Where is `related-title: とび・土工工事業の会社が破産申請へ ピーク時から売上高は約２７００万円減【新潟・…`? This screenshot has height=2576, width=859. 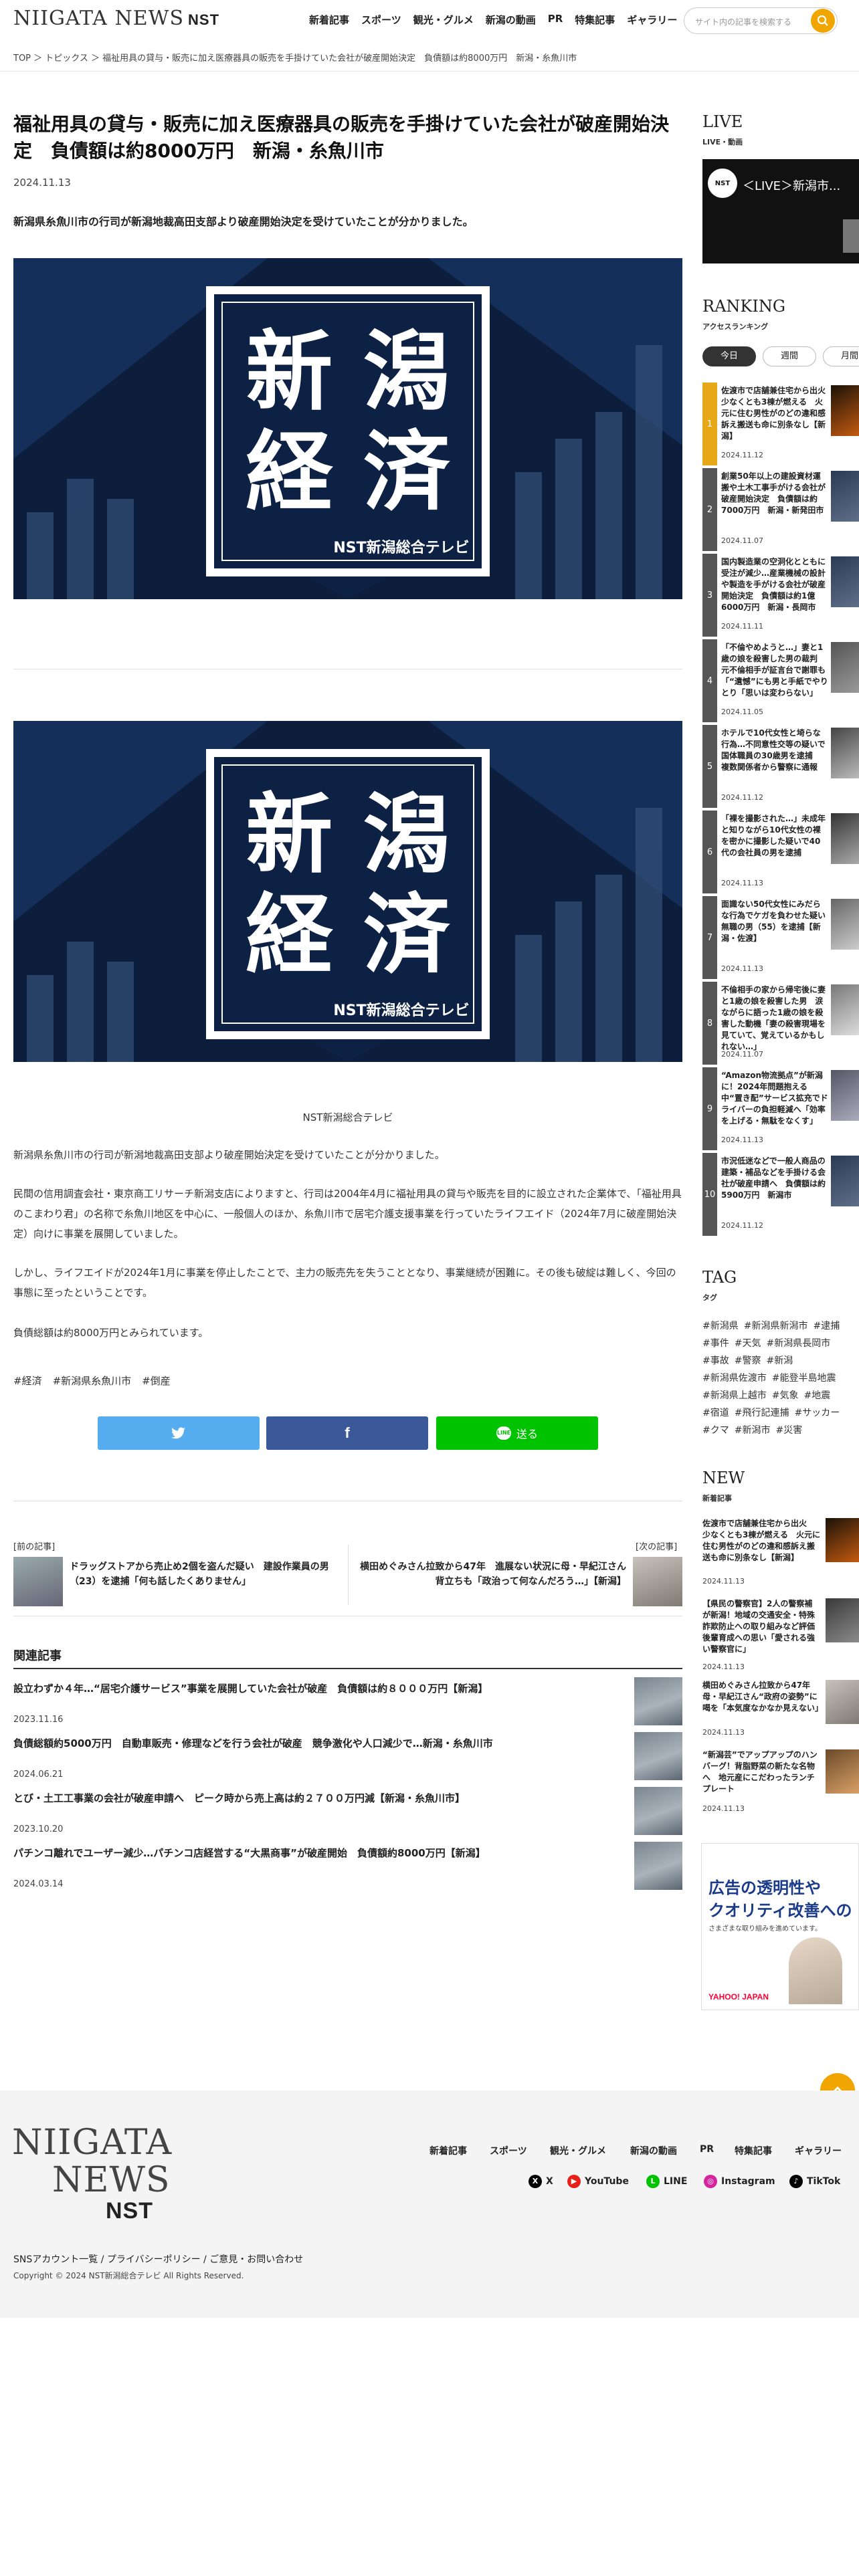
related-title: とび・土工工事業の会社が破産申請へ ピーク時から売上高は約２７００万円減【新潟・… is located at coordinates (321, 1798).